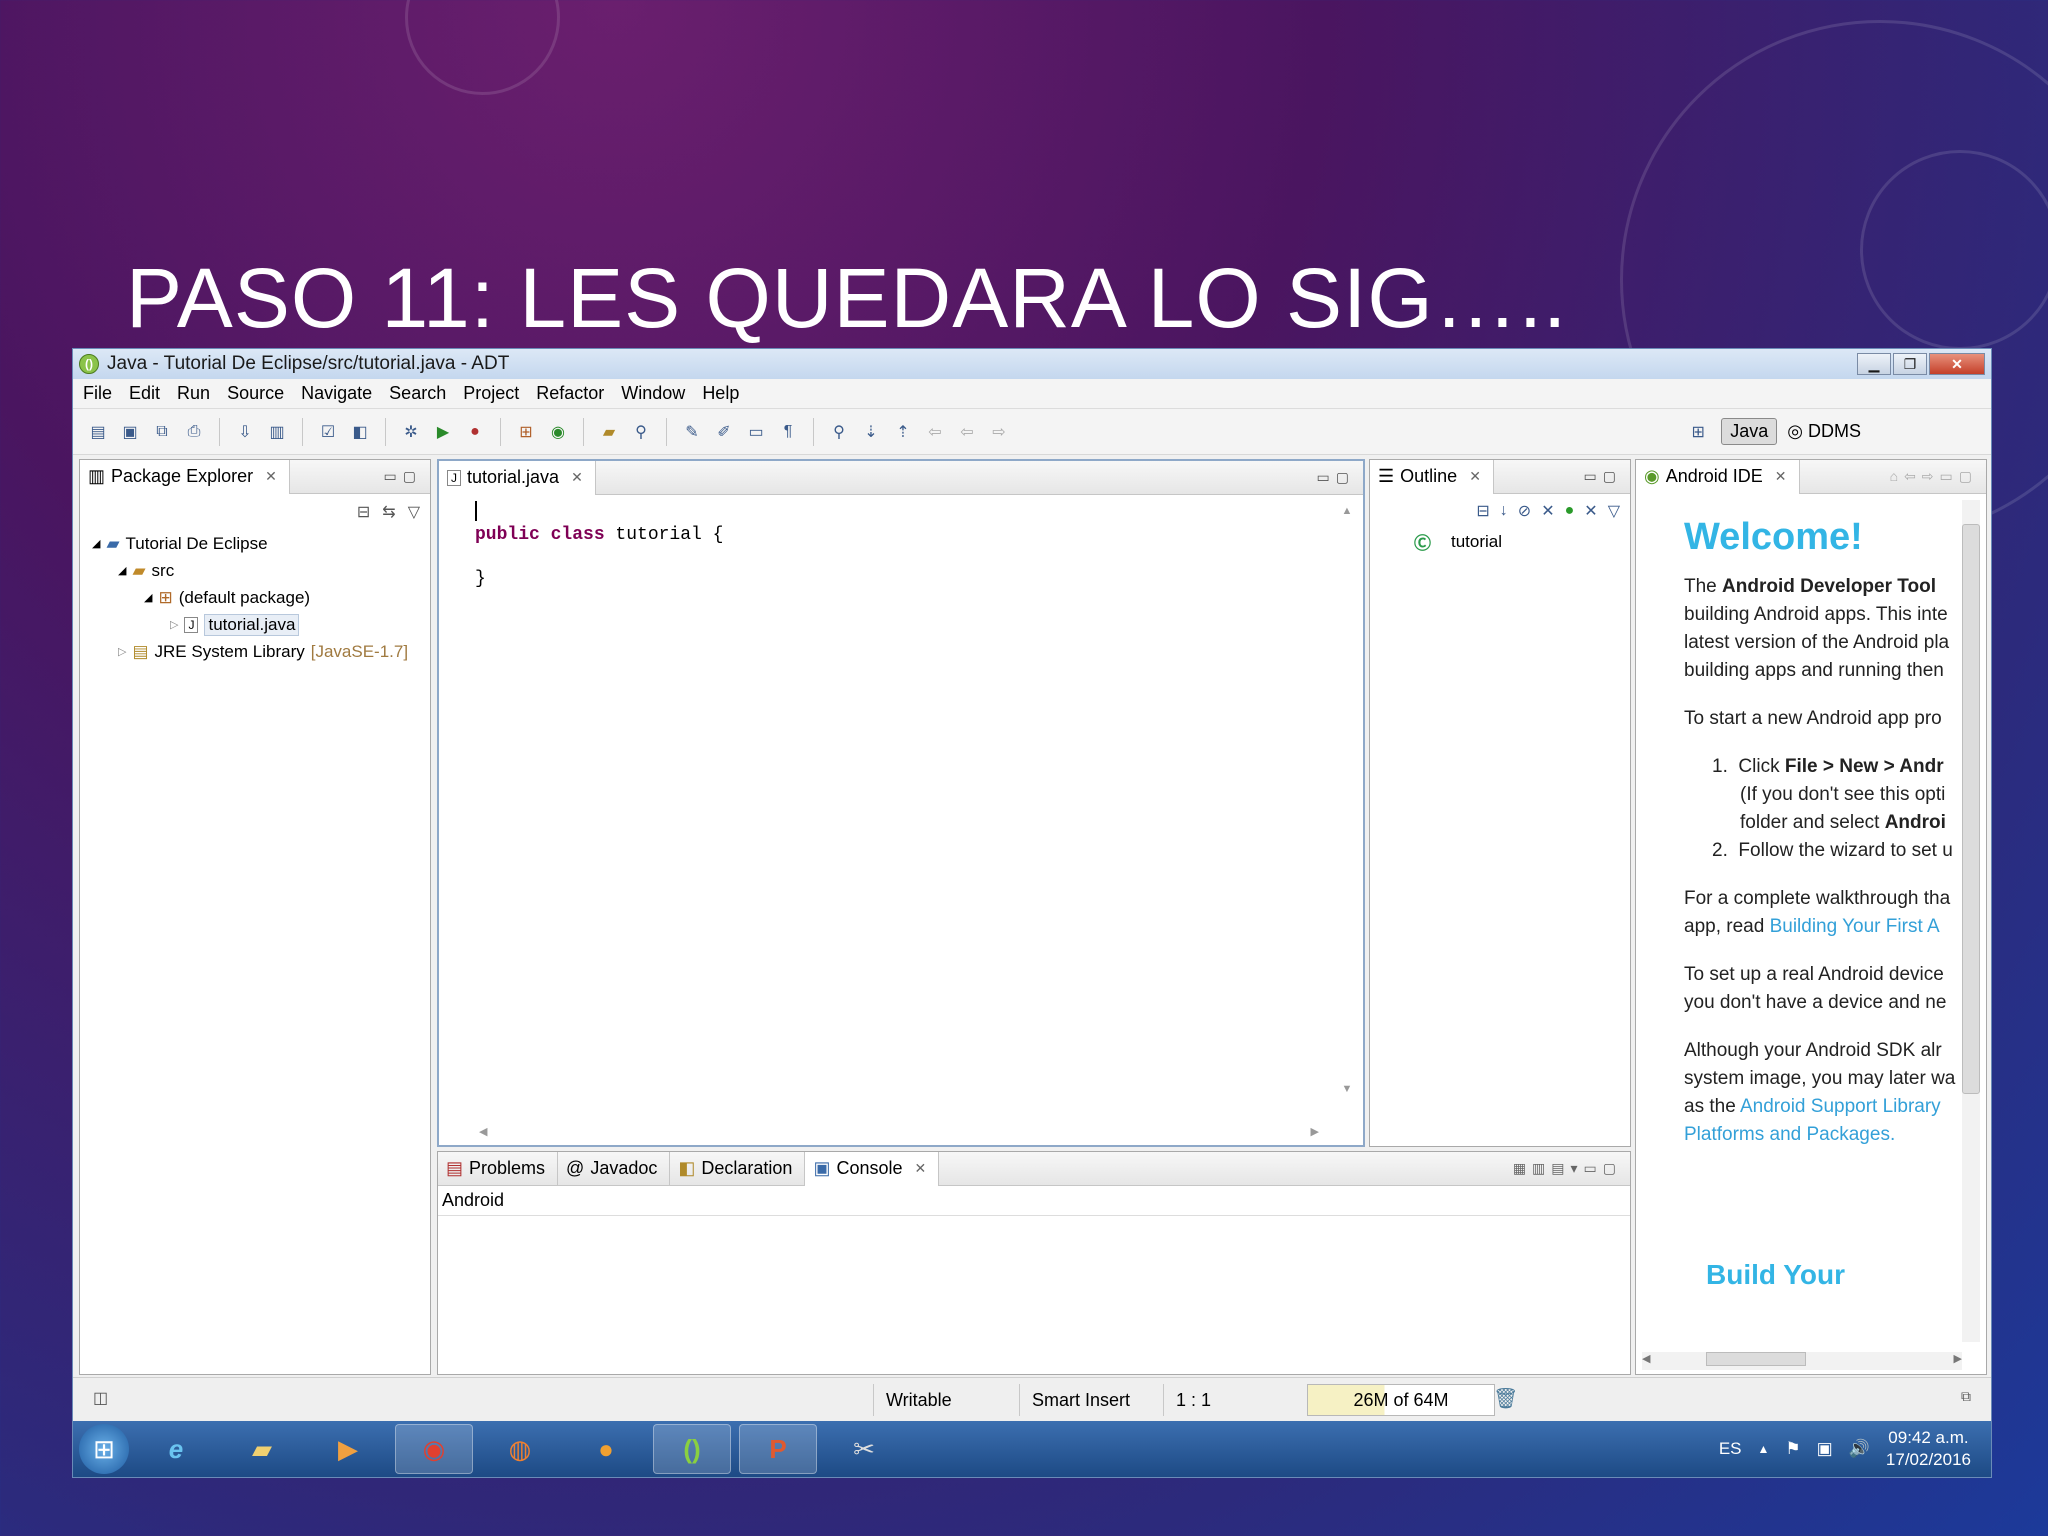 The width and height of the screenshot is (2048, 1536). Describe the element at coordinates (176, 1449) in the screenshot. I see `internet-explorer-icon: e` at that location.